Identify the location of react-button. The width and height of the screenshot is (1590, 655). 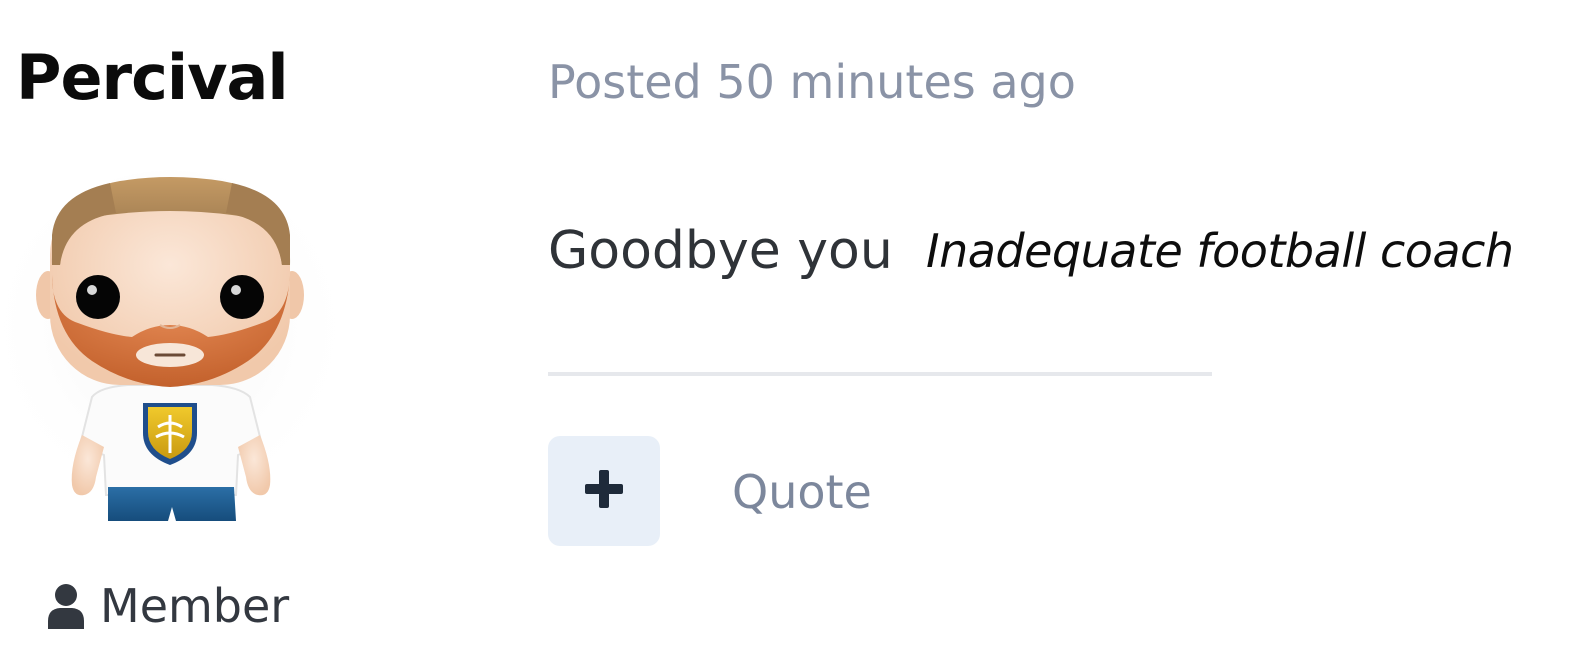
(604, 491).